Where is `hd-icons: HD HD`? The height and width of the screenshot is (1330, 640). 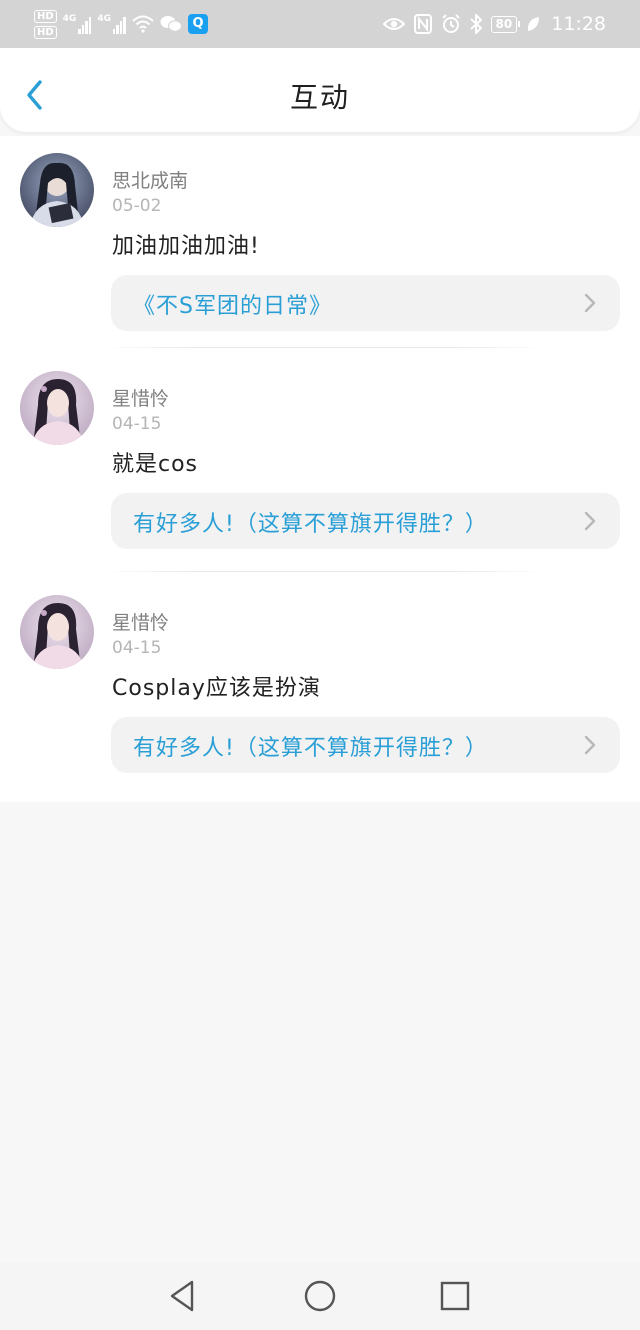
hd-icons: HD HD is located at coordinates (45, 24).